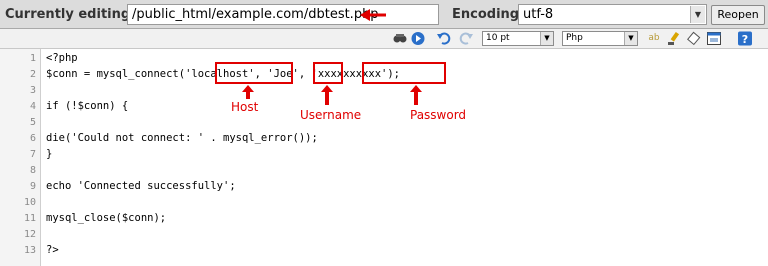 Image resolution: width=768 pixels, height=266 pixels. I want to click on username-highlight-box, so click(328, 73).